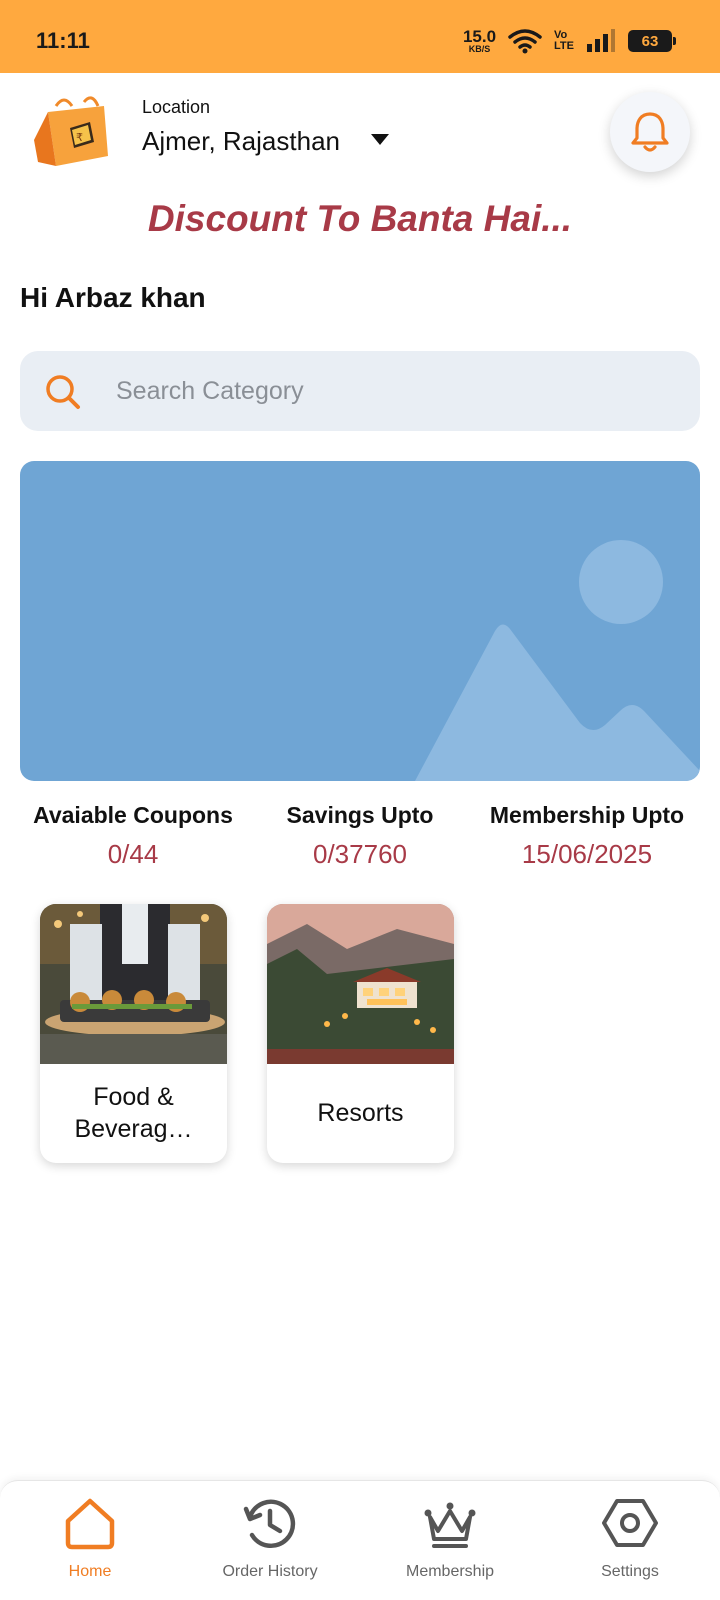 This screenshot has height=1600, width=720. Describe the element at coordinates (360, 836) in the screenshot. I see `savings-stat: Savings Upto 0/37760` at that location.